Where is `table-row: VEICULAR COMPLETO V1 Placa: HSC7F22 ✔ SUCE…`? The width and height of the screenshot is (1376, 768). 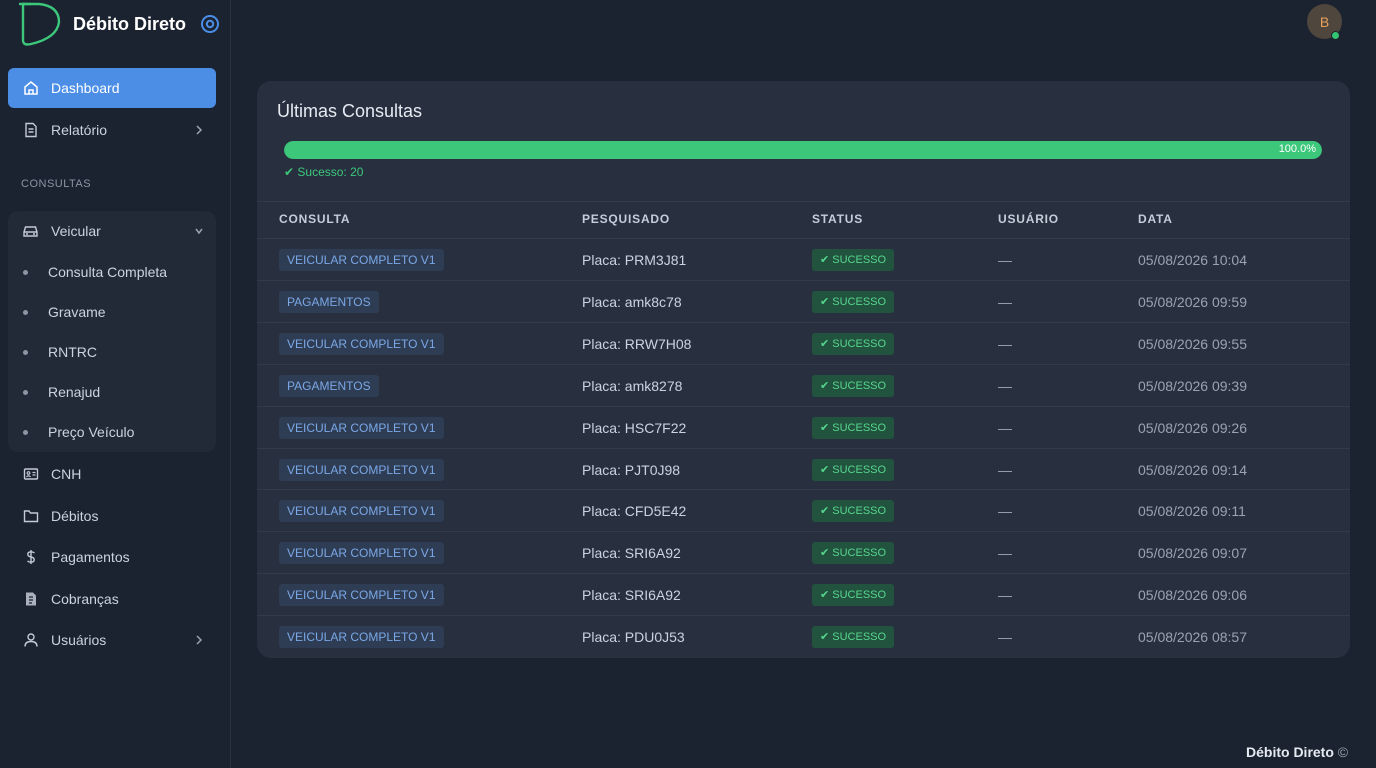
table-row: VEICULAR COMPLETO V1 Placa: HSC7F22 ✔ SUCE… is located at coordinates (803, 428).